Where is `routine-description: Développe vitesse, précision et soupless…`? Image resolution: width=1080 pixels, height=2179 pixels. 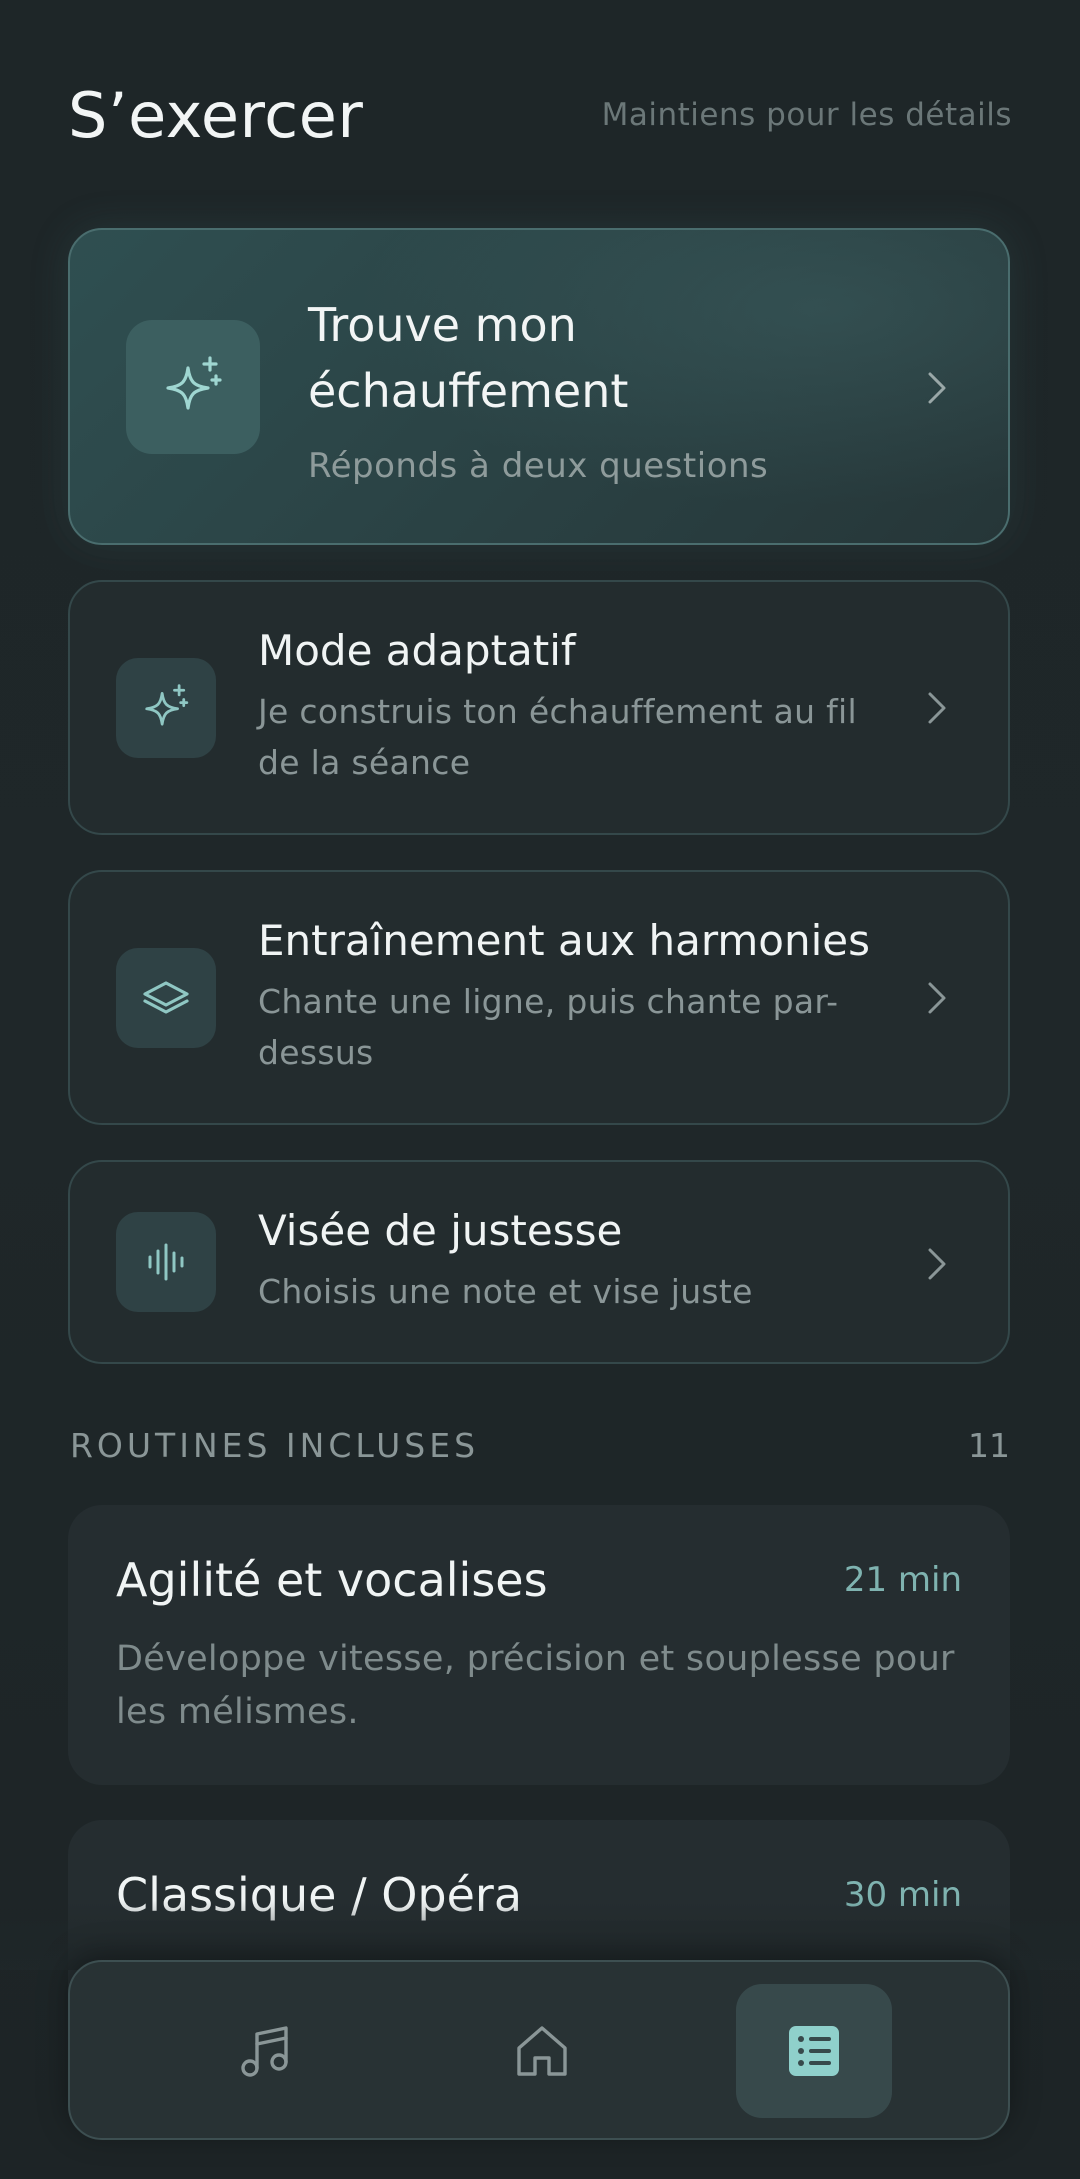 routine-description: Développe vitesse, précision et soupless… is located at coordinates (535, 1685).